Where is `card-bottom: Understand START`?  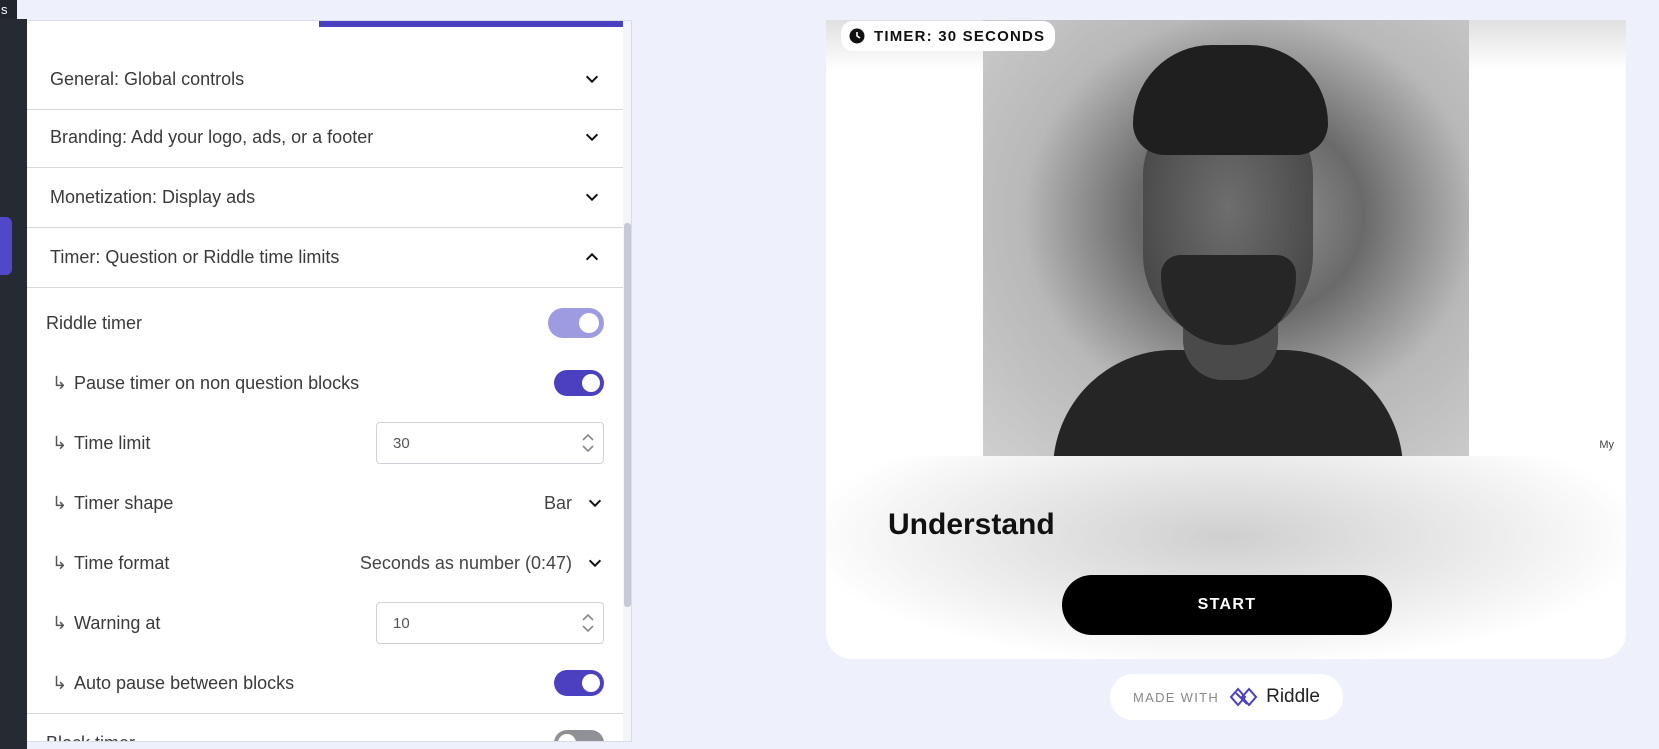
card-bottom: Understand START is located at coordinates (1226, 557).